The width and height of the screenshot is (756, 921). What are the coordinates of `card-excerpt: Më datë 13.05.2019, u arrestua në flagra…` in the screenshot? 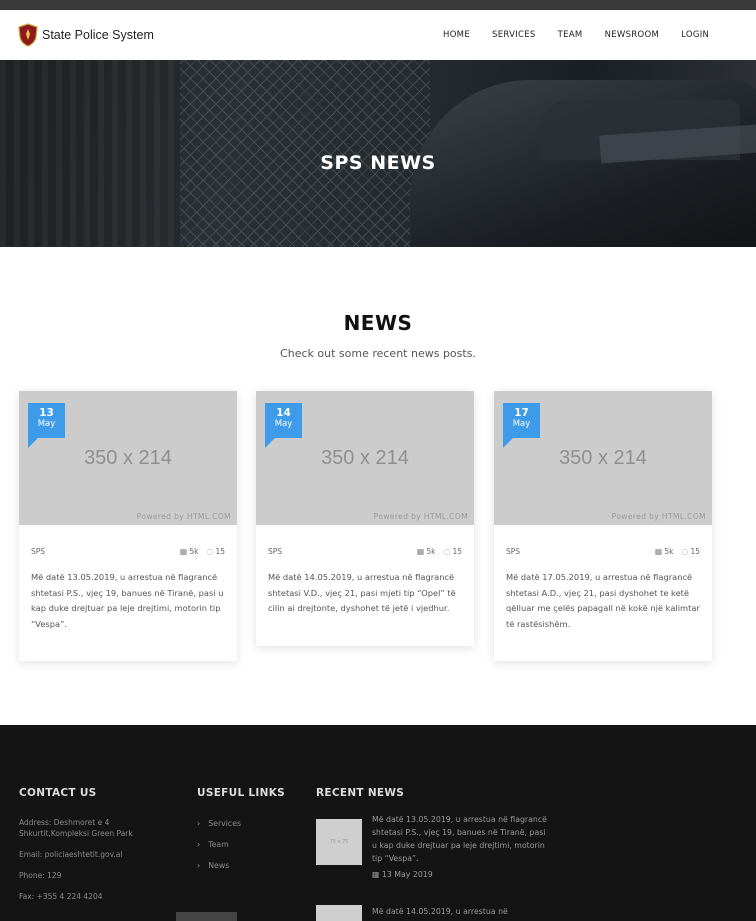 It's located at (127, 600).